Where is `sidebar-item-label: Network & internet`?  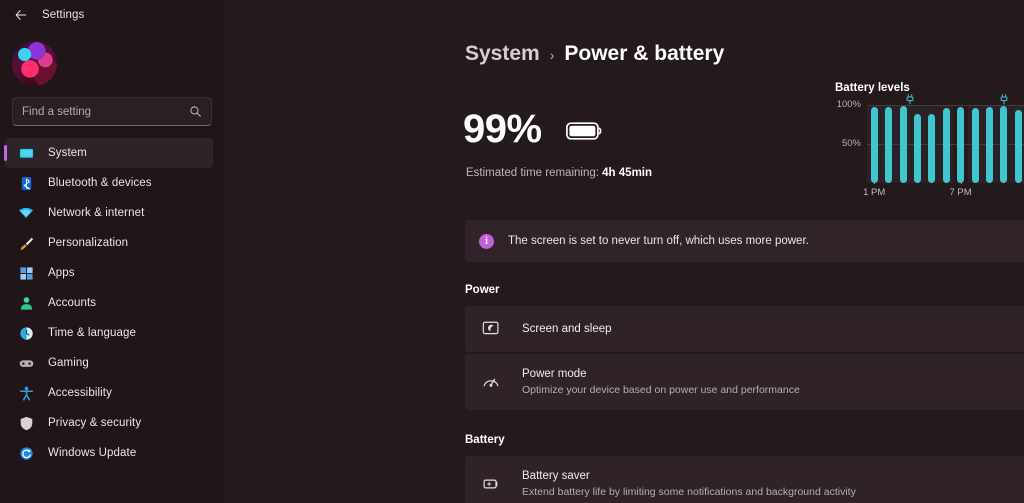
sidebar-item-label: Network & internet is located at coordinates (96, 213).